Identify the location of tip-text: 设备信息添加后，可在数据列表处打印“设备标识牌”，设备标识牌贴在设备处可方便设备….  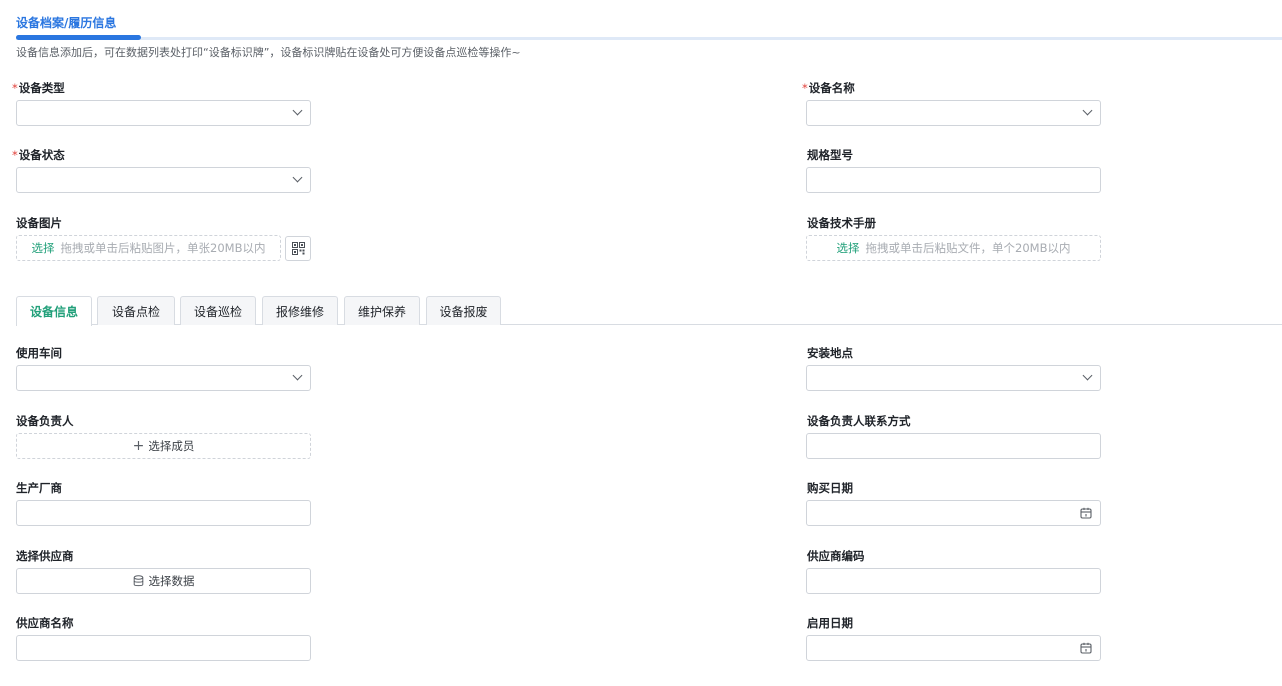
(268, 52).